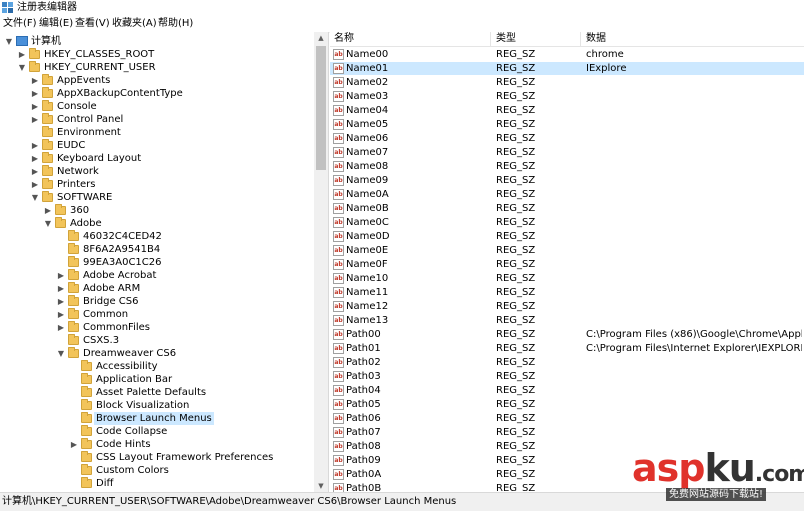  Describe the element at coordinates (160, 314) in the screenshot. I see `tree-item: ▶ Common` at that location.